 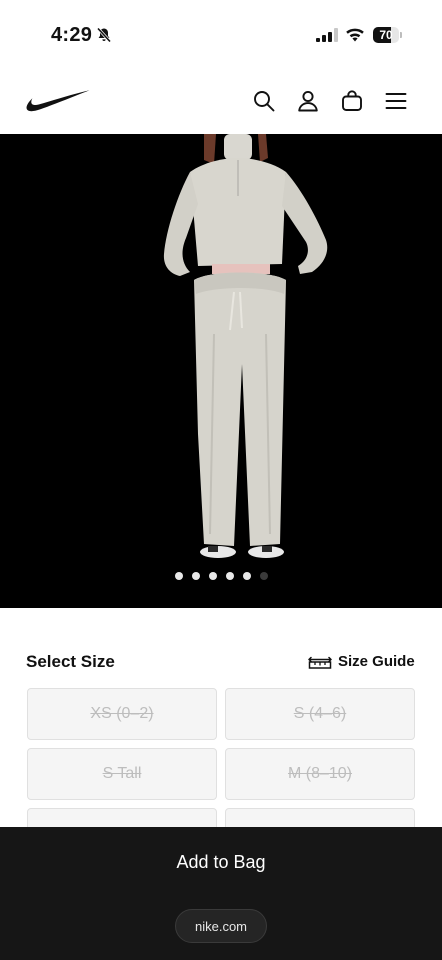 I want to click on search-icon, so click(x=264, y=101).